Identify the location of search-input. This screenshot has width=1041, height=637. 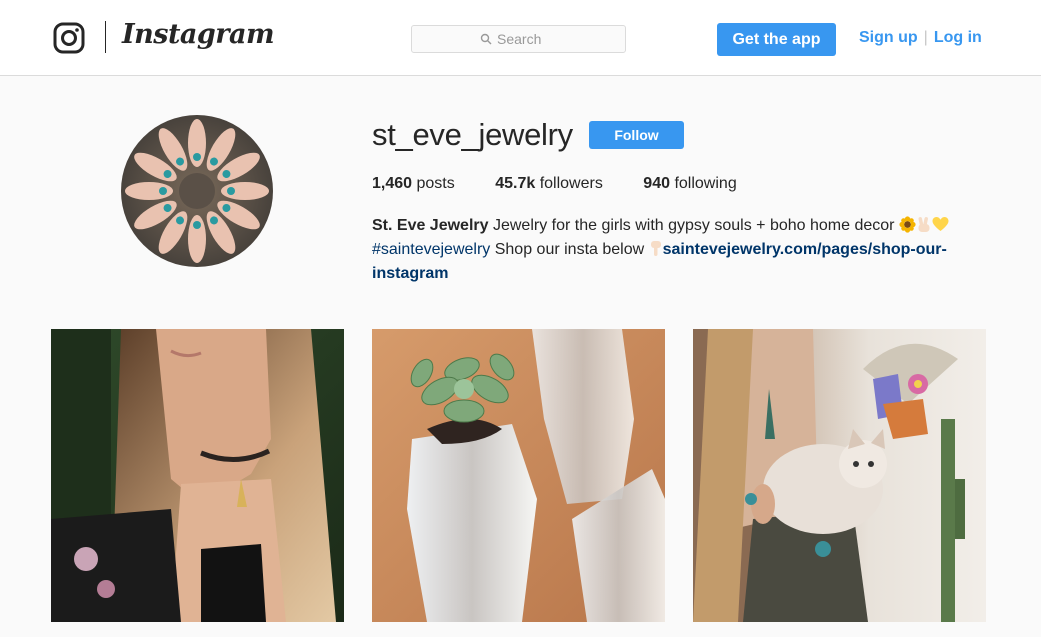
(518, 39).